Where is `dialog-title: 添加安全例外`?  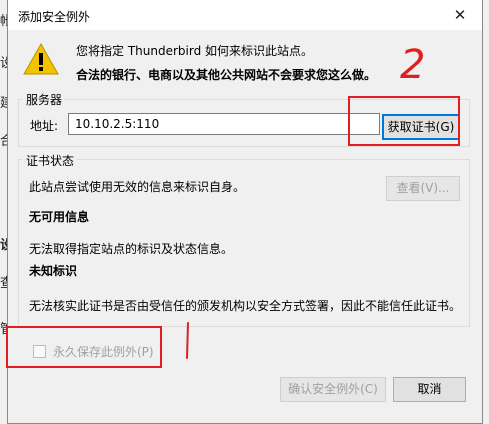
dialog-title: 添加安全例外 is located at coordinates (54, 17).